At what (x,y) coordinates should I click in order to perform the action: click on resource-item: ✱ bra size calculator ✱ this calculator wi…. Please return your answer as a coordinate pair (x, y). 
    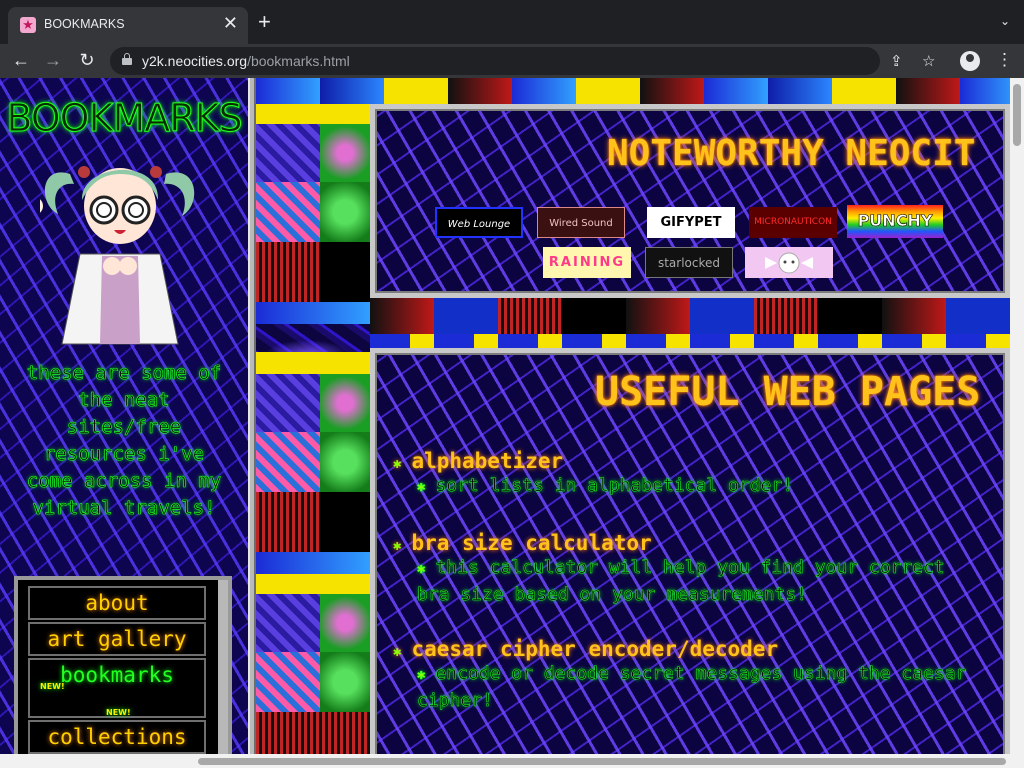
    Looking at the image, I should click on (693, 569).